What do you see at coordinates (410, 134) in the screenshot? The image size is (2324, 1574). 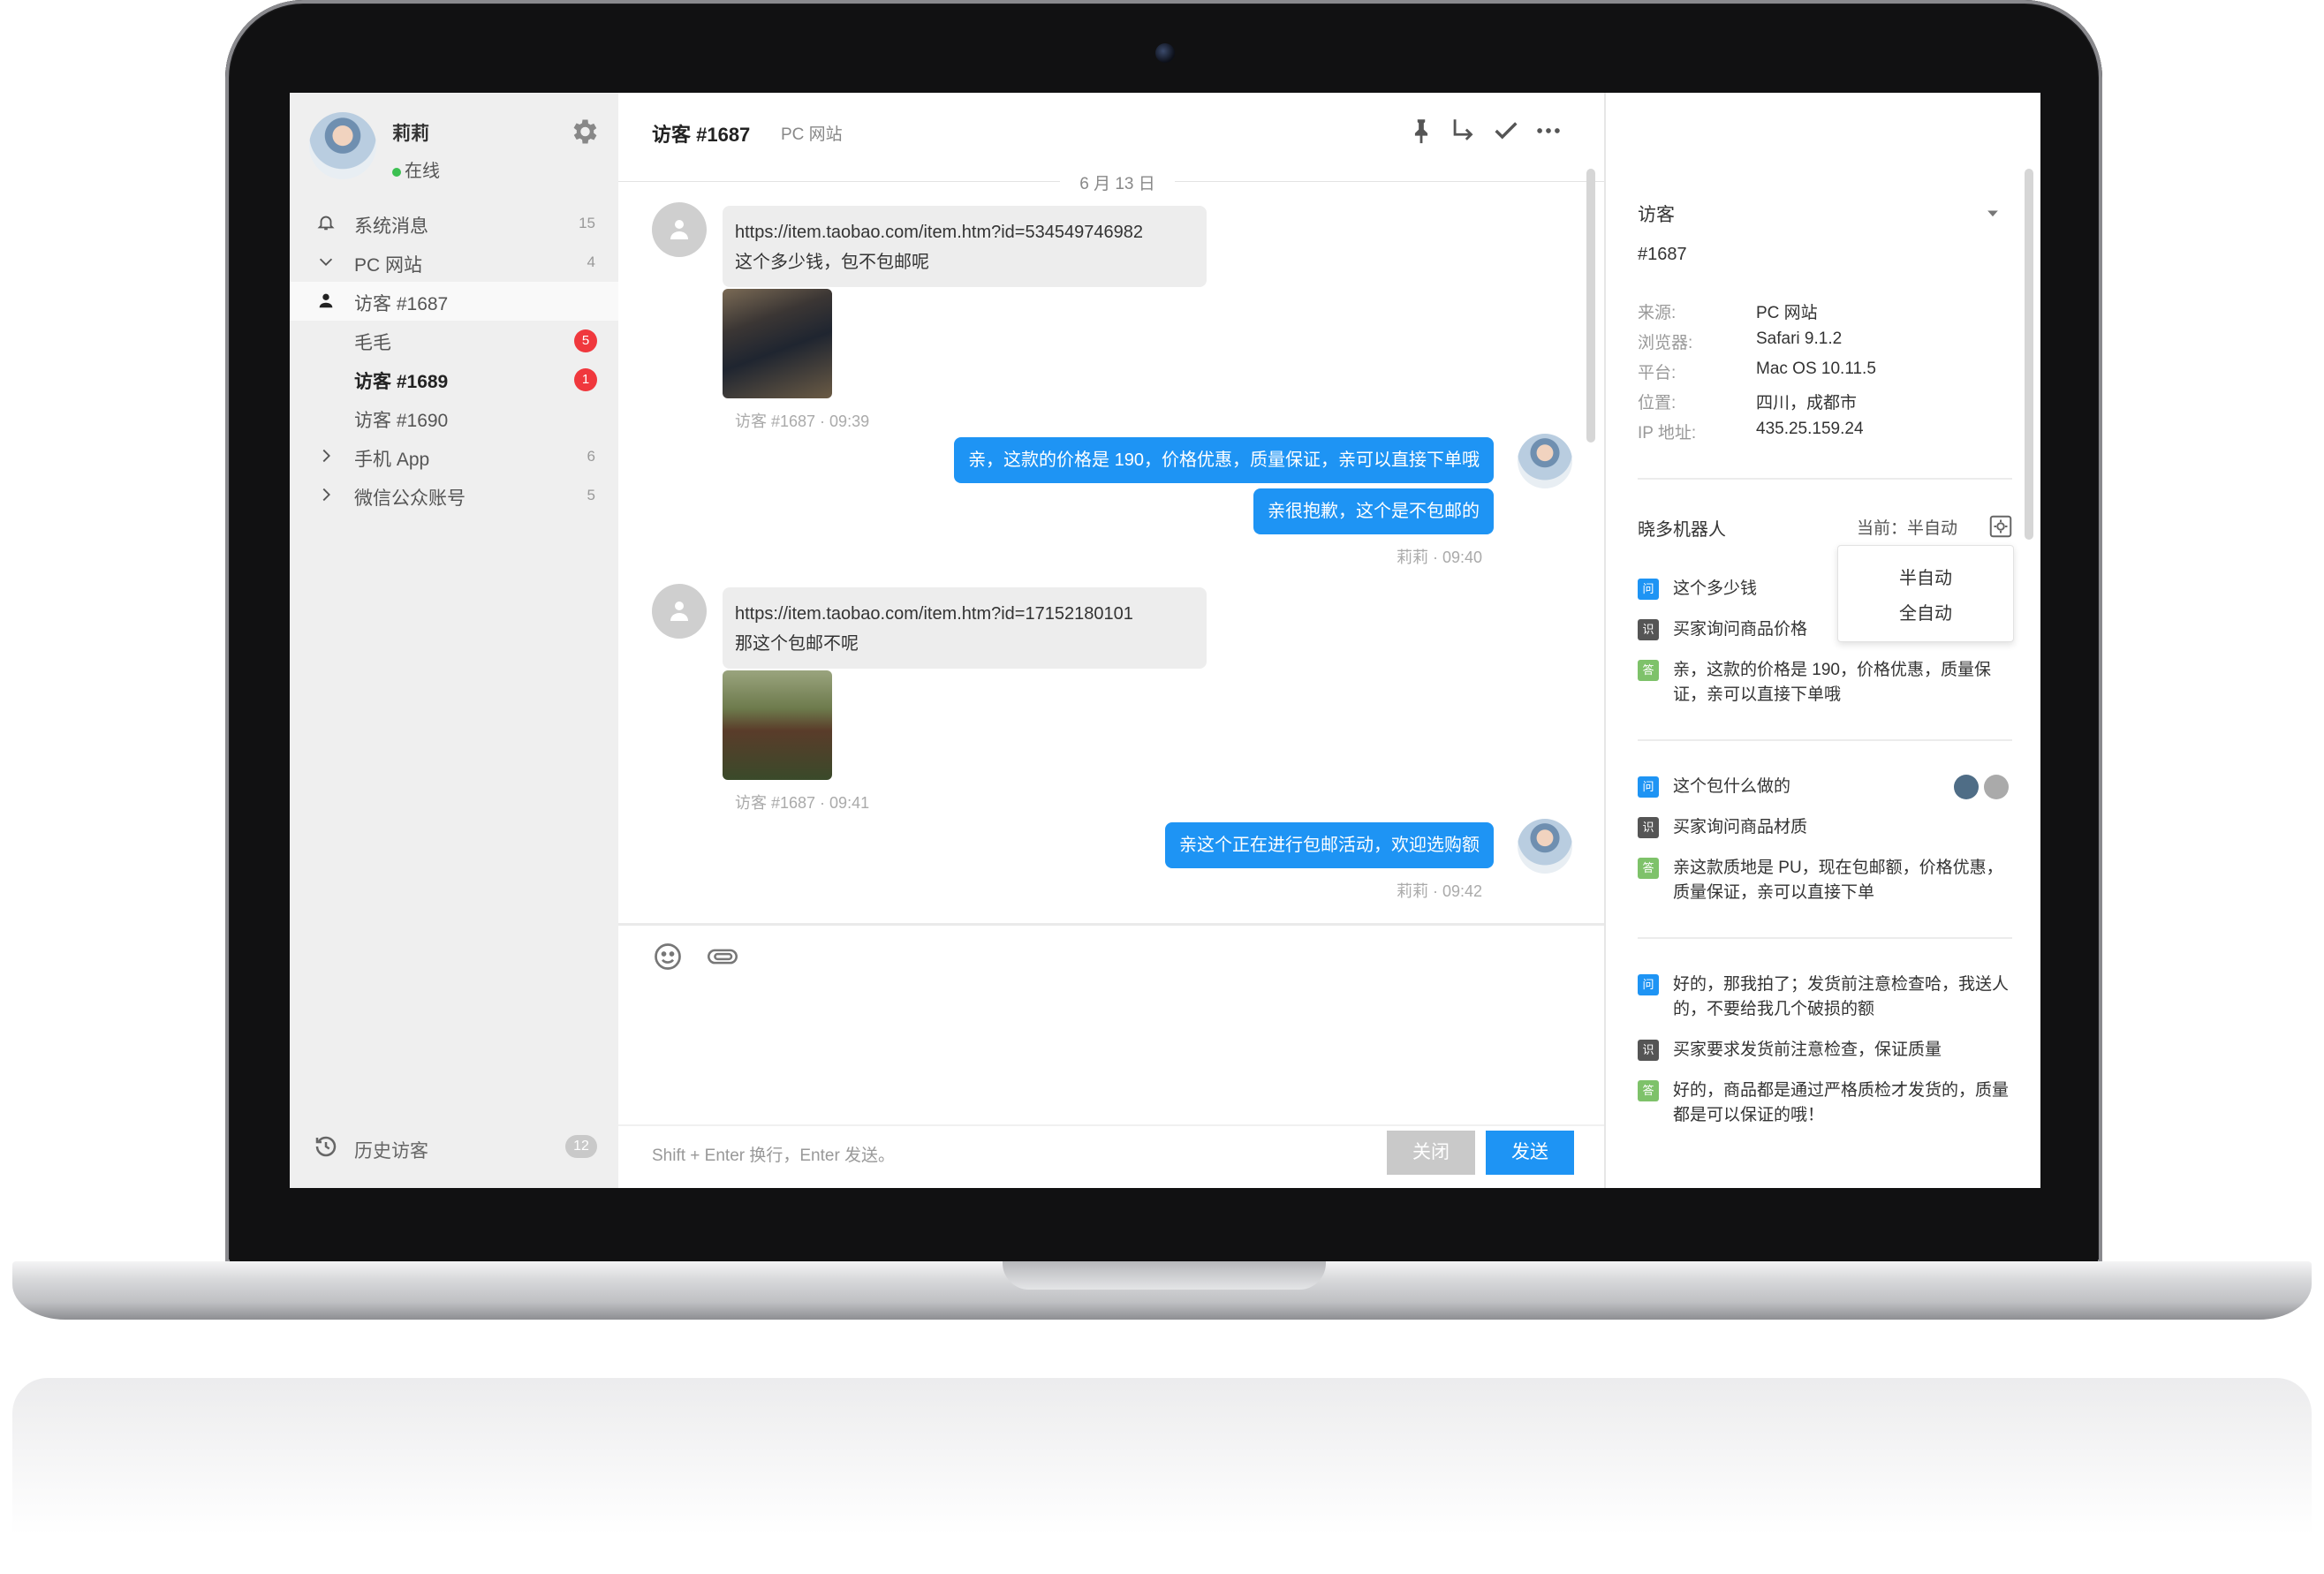 I see `agent-name: 莉莉` at bounding box center [410, 134].